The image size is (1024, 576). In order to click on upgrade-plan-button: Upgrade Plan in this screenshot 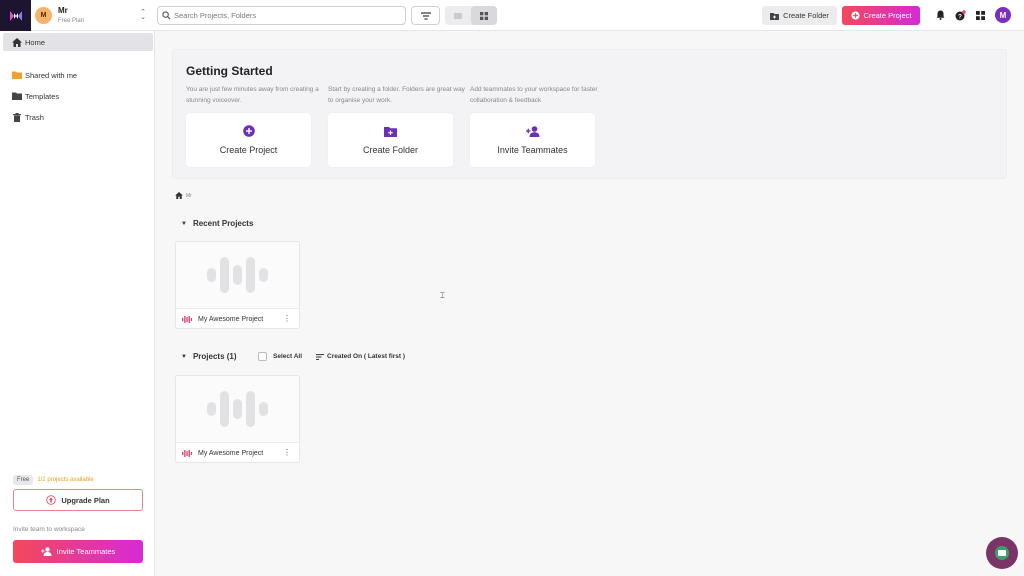, I will do `click(78, 500)`.